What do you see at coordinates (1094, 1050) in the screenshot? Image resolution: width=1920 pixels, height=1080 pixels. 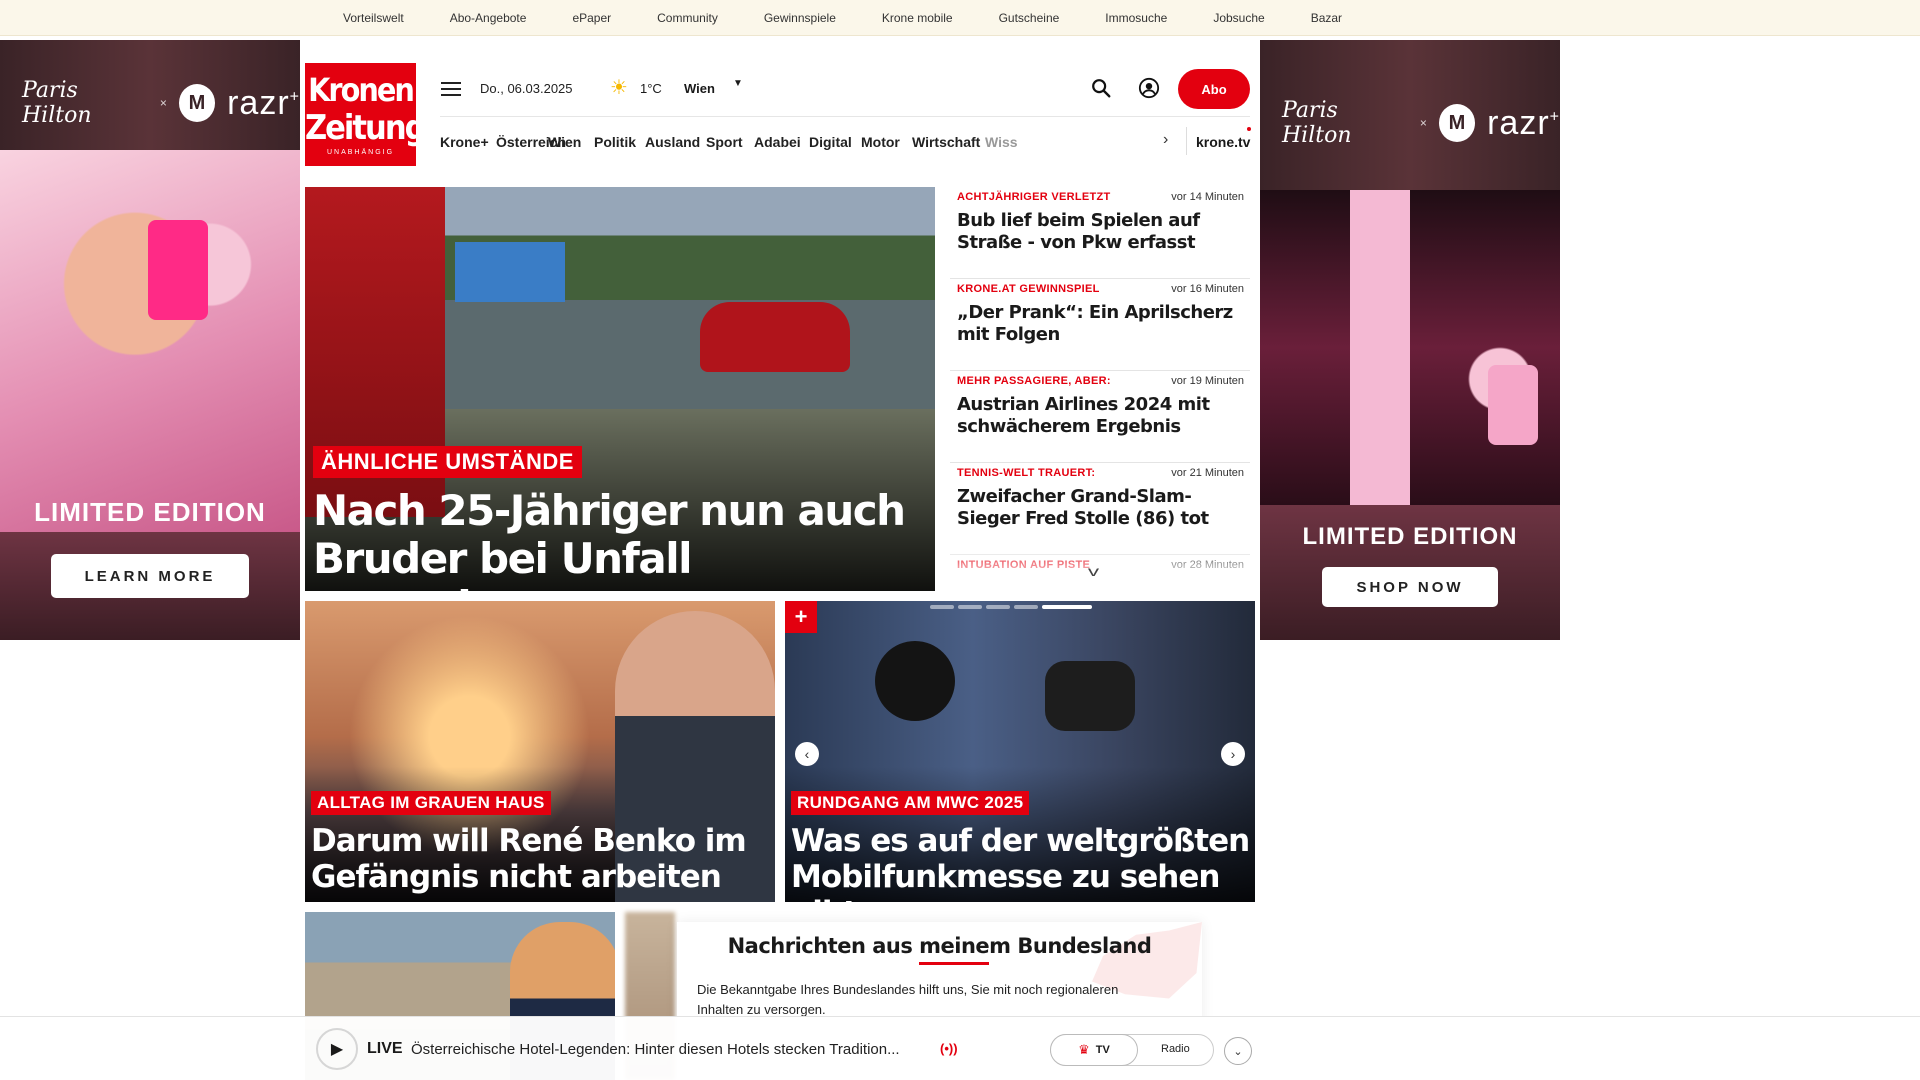 I see `tv-option: ♛ TV` at bounding box center [1094, 1050].